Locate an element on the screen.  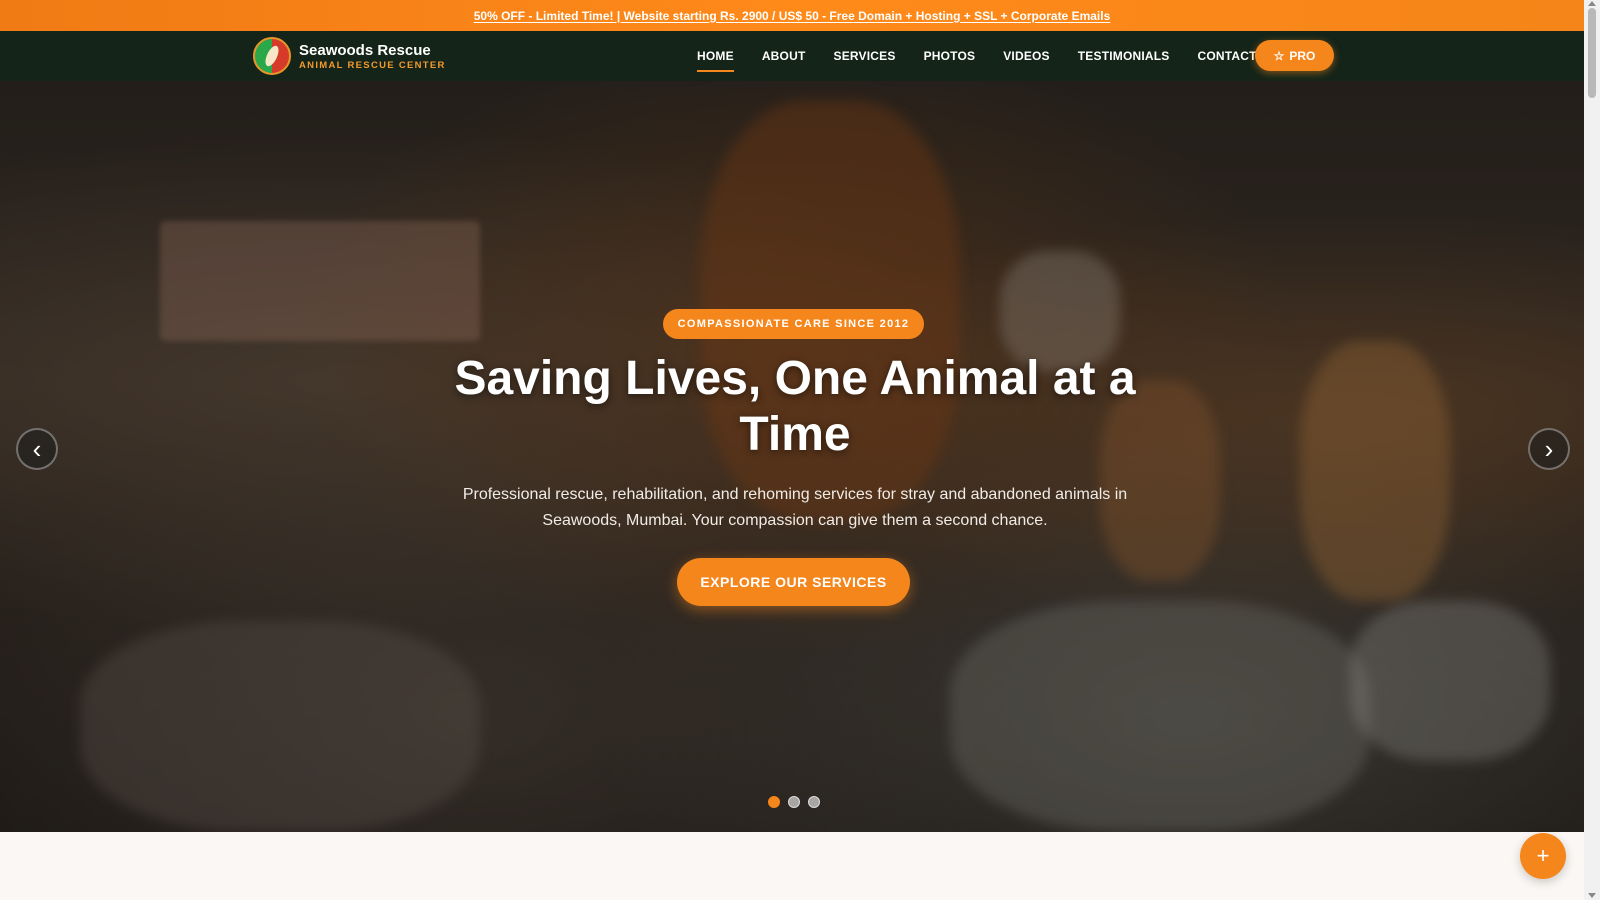
brand-tagline: ANIMAL RESCUE CENTER is located at coordinates (372, 65).